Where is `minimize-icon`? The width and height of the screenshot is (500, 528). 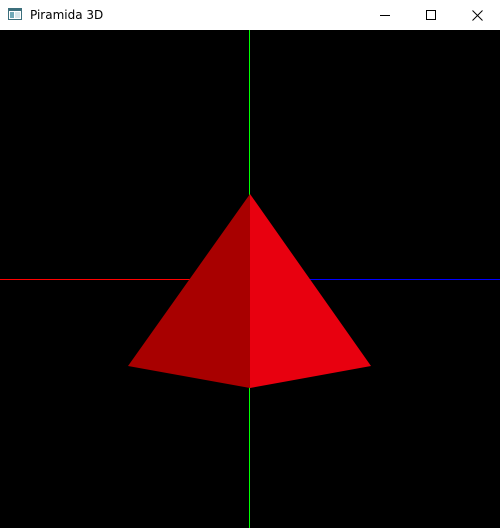 minimize-icon is located at coordinates (385, 15).